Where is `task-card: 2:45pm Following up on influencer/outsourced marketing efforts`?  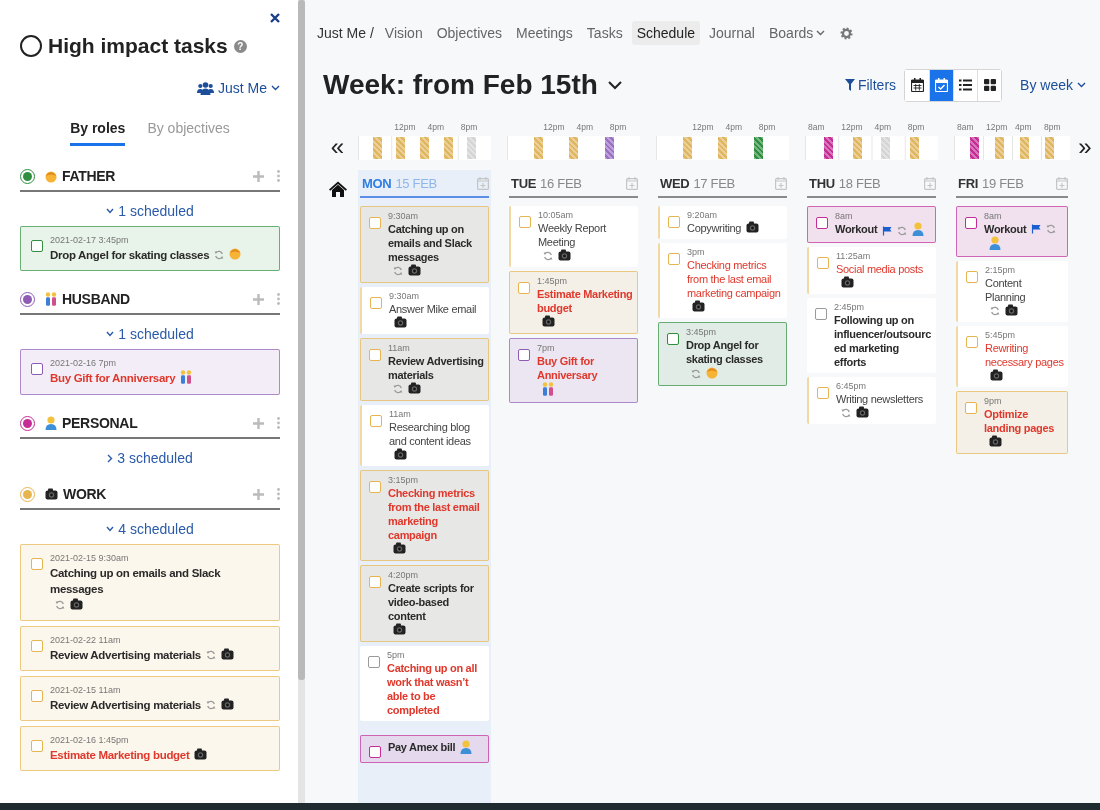 task-card: 2:45pm Following up on influencer/outsourced marketing efforts is located at coordinates (871, 335).